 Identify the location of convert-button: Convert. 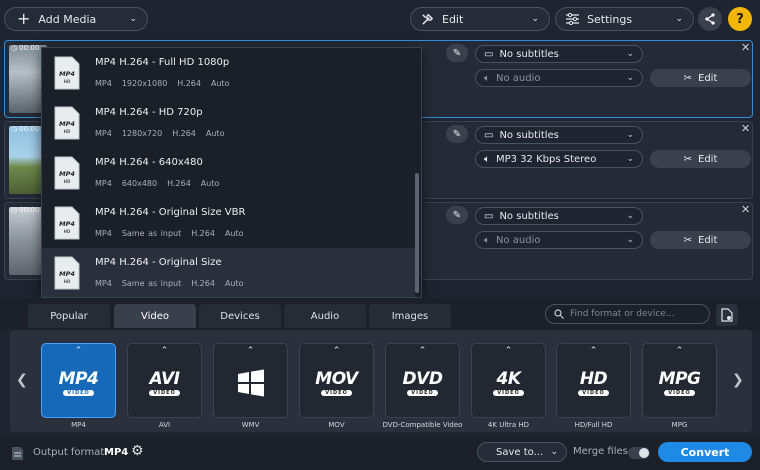
(705, 452).